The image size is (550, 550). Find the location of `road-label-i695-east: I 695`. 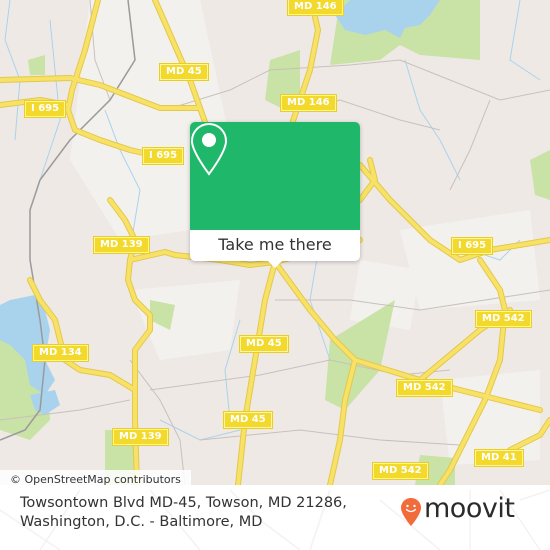

road-label-i695-east: I 695 is located at coordinates (472, 246).